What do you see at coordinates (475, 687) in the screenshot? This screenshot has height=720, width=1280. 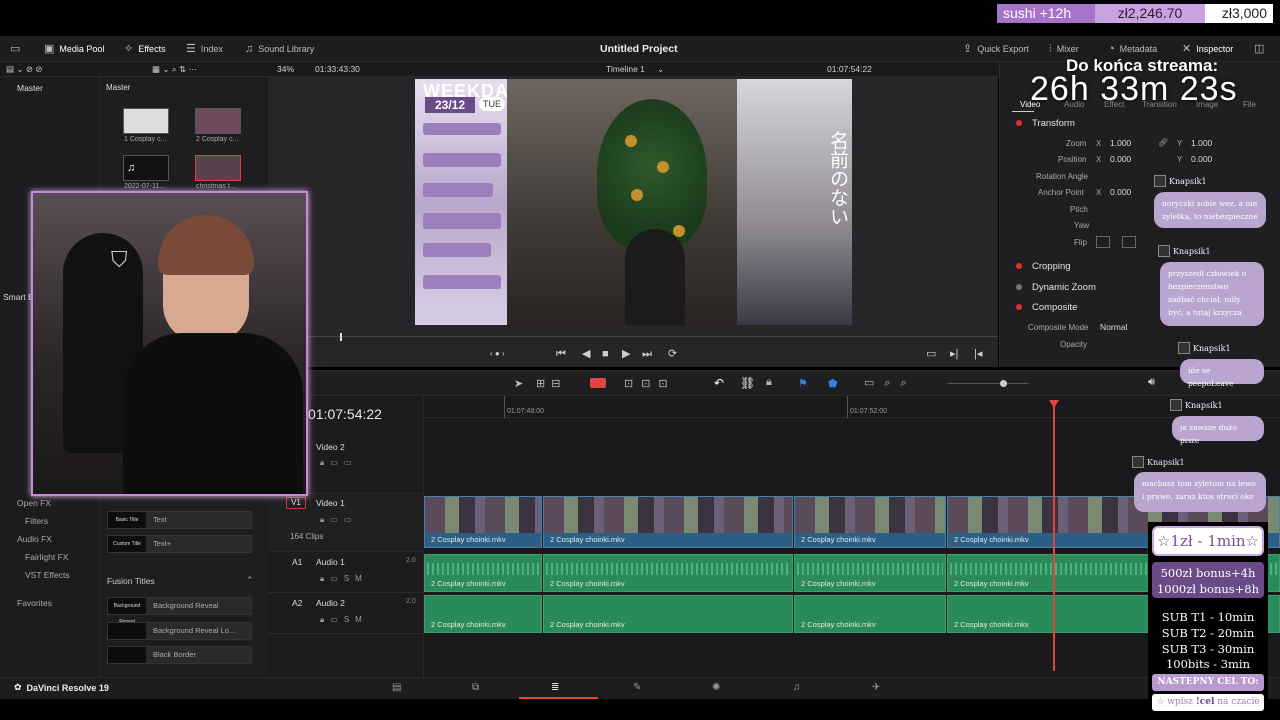 I see `cut-page-icon: ⧉` at bounding box center [475, 687].